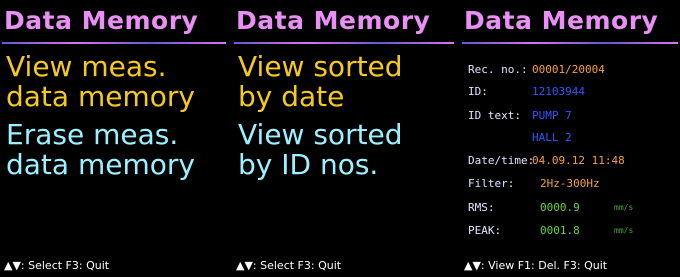 This screenshot has width=680, height=277. I want to click on peak-label: PEAK:, so click(485, 230).